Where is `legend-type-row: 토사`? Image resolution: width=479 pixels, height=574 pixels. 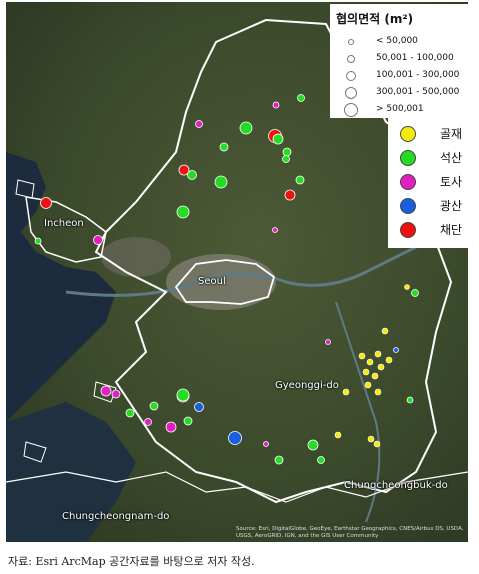 legend-type-row: 토사 is located at coordinates (429, 182).